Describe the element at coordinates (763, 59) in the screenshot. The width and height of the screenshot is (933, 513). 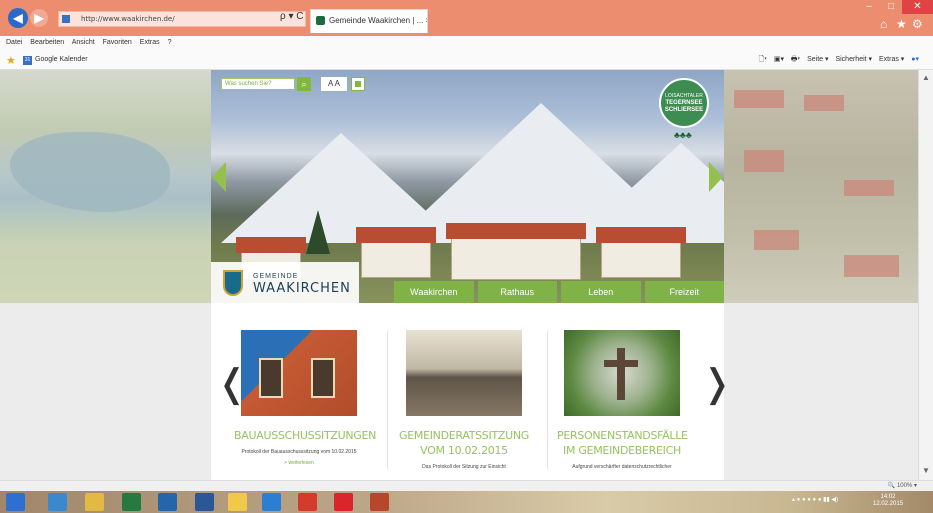
I see `page-icon: 🗋▾` at that location.